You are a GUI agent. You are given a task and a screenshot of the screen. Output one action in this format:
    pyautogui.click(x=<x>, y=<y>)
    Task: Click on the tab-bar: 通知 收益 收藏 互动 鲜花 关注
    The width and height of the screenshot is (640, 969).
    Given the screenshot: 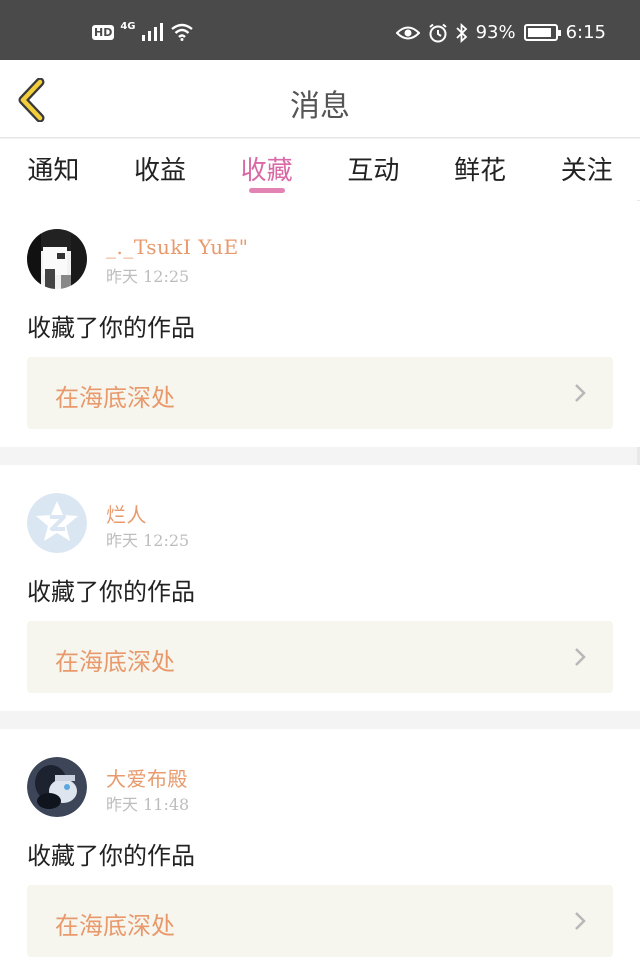 What is the action you would take?
    pyautogui.click(x=320, y=170)
    